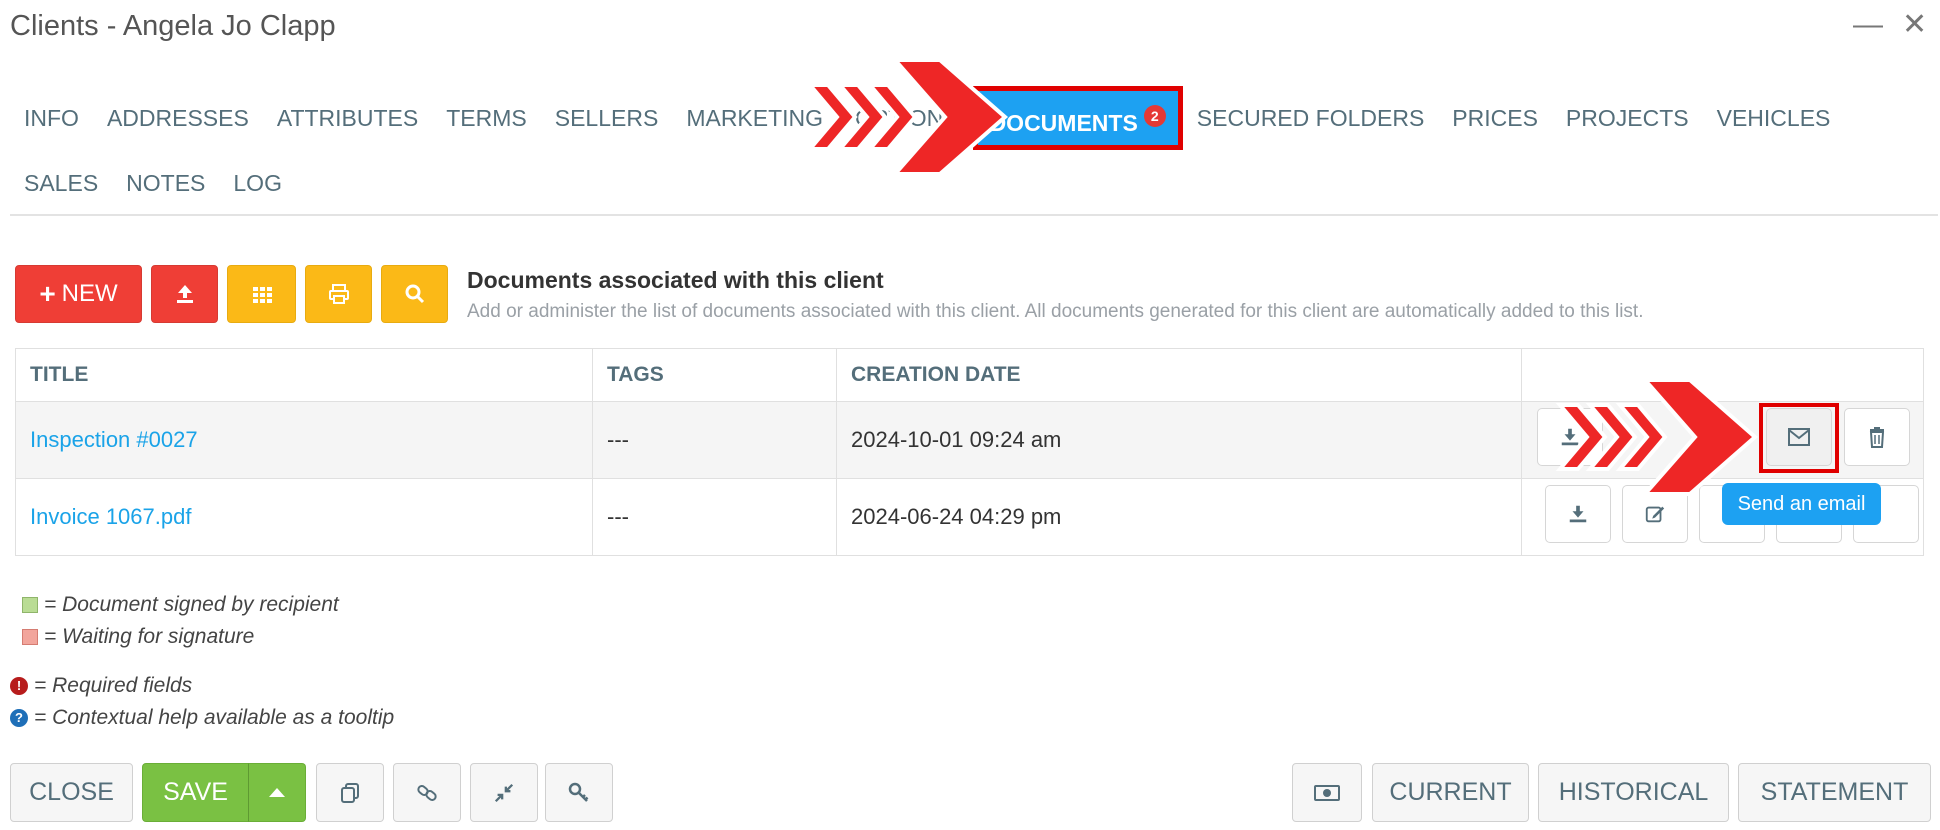 The height and width of the screenshot is (830, 1940). I want to click on upload-icon, so click(184, 294).